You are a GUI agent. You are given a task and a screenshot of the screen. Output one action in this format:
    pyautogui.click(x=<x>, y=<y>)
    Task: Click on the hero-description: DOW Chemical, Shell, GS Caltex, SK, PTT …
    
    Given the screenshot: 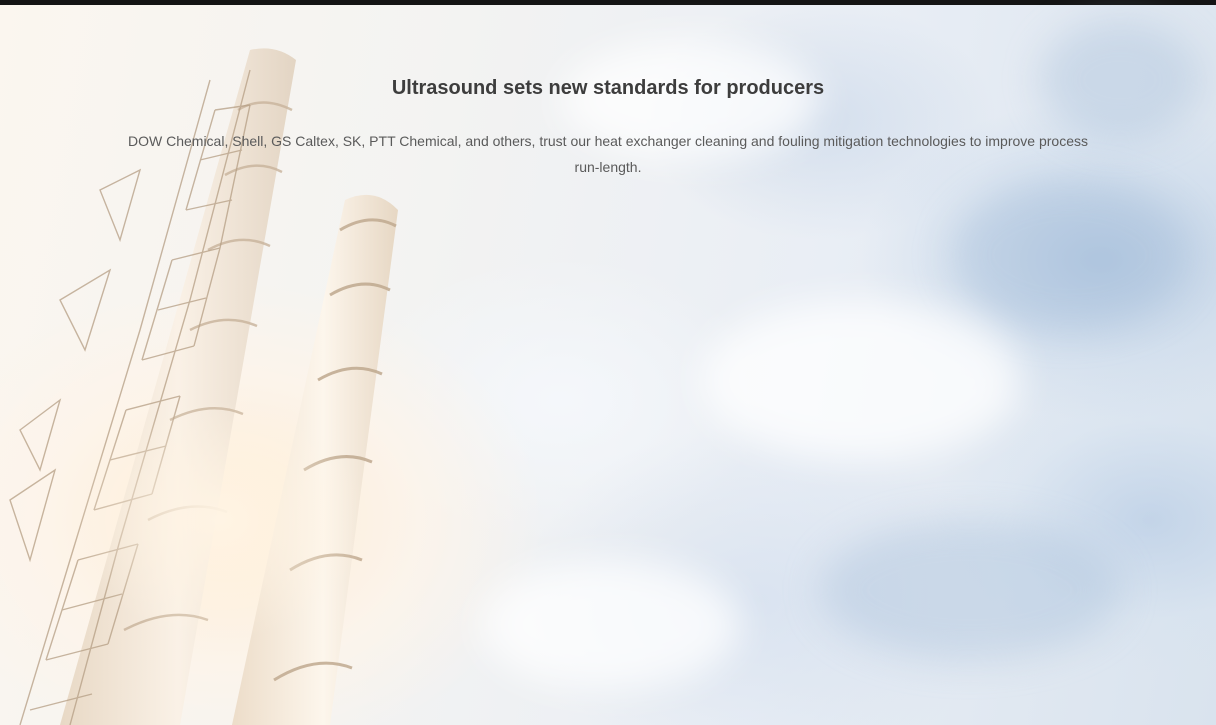 What is the action you would take?
    pyautogui.click(x=608, y=154)
    